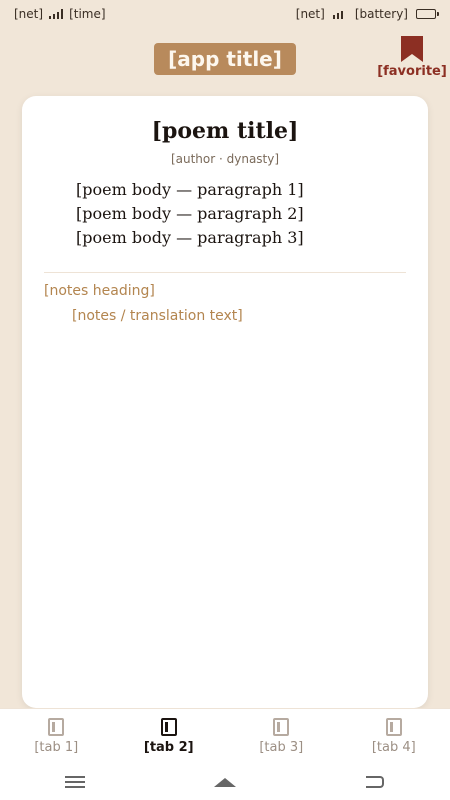 The image size is (450, 800). I want to click on app-title: [app title], so click(225, 59).